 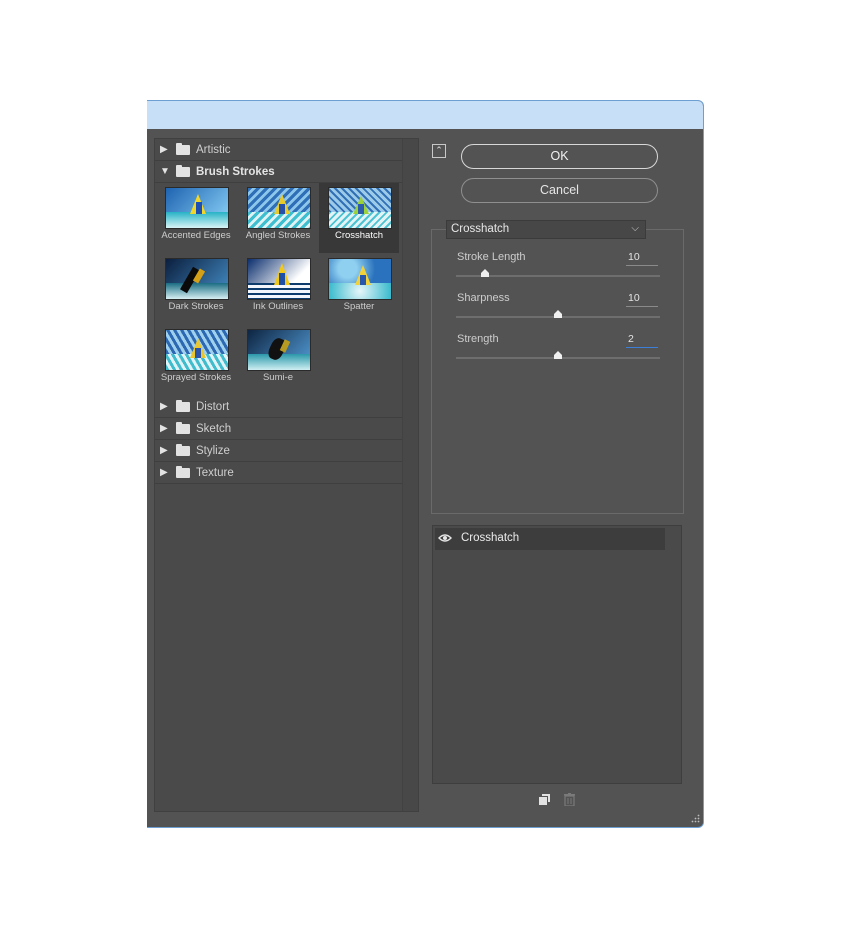 I want to click on thumbnail-ink-outlines: Ink Outlines, so click(x=278, y=289).